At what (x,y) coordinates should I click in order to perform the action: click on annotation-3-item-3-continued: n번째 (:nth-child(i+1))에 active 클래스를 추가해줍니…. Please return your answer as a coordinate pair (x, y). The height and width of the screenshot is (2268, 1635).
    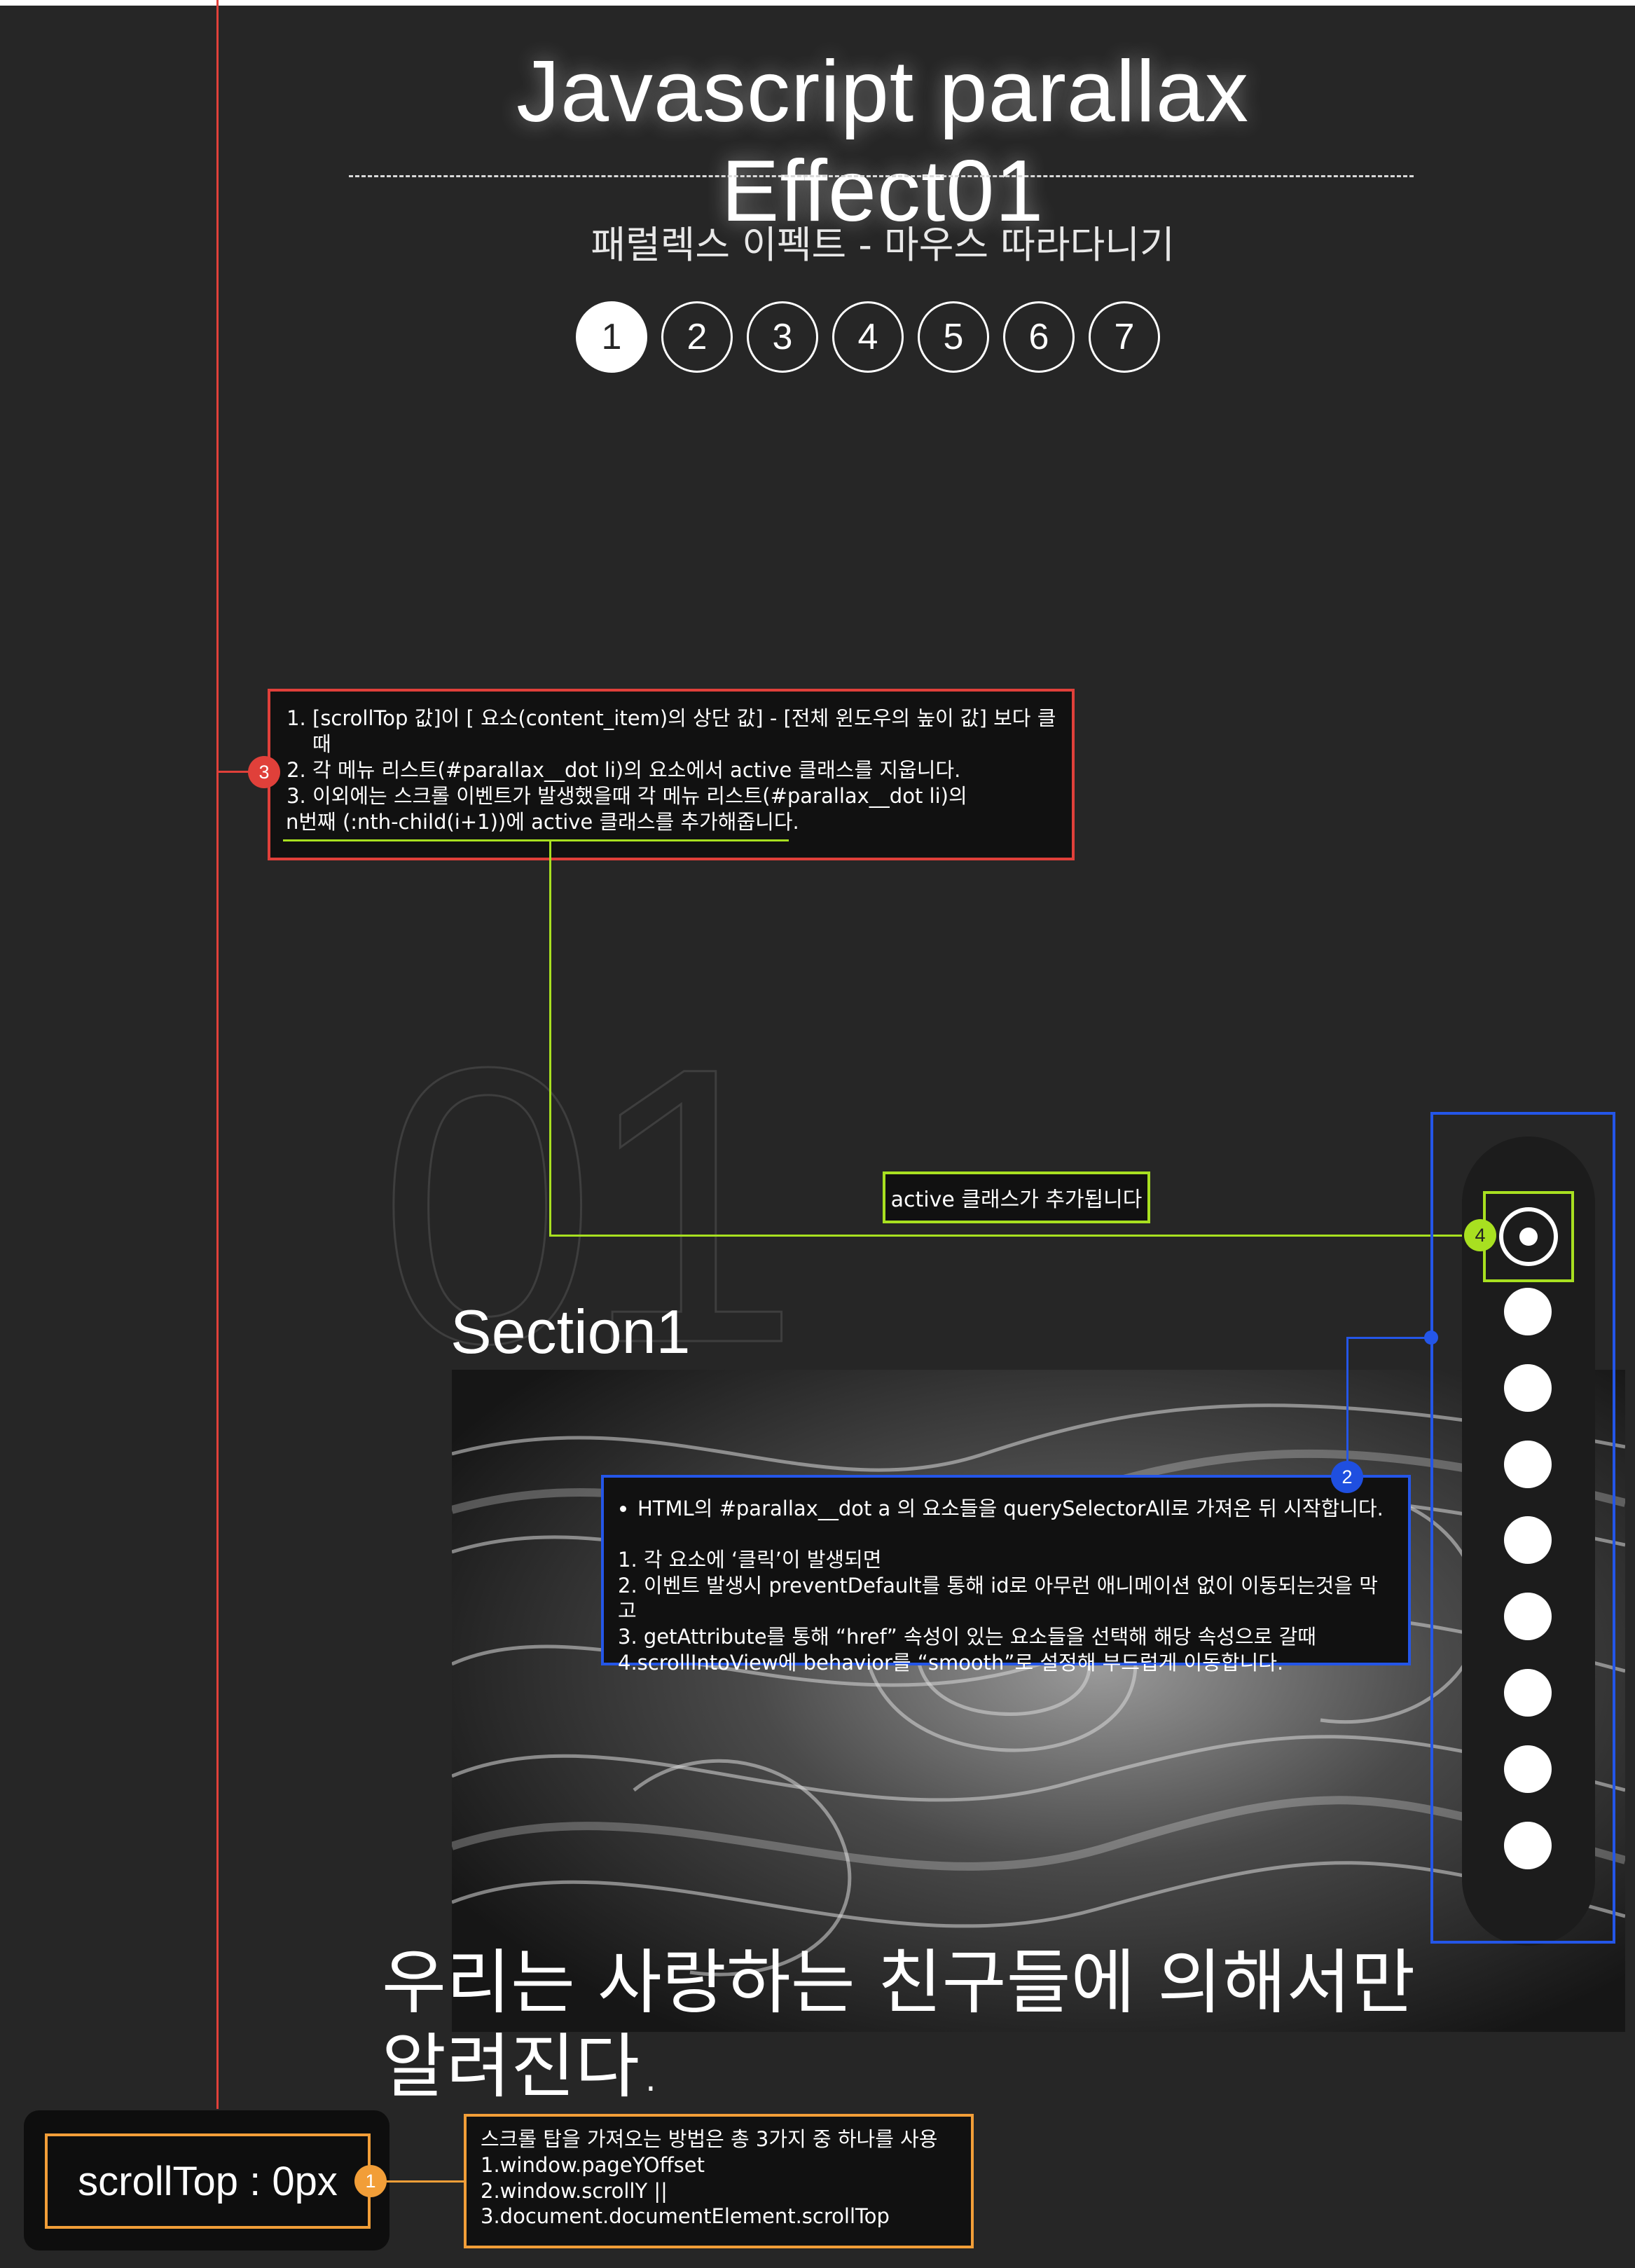
    Looking at the image, I should click on (542, 822).